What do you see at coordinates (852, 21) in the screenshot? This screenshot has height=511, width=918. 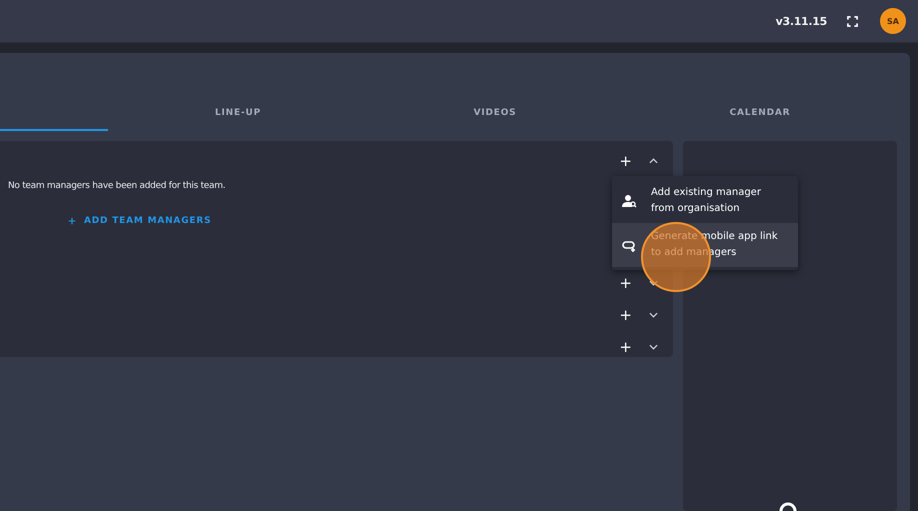 I see `fullscreen-icon` at bounding box center [852, 21].